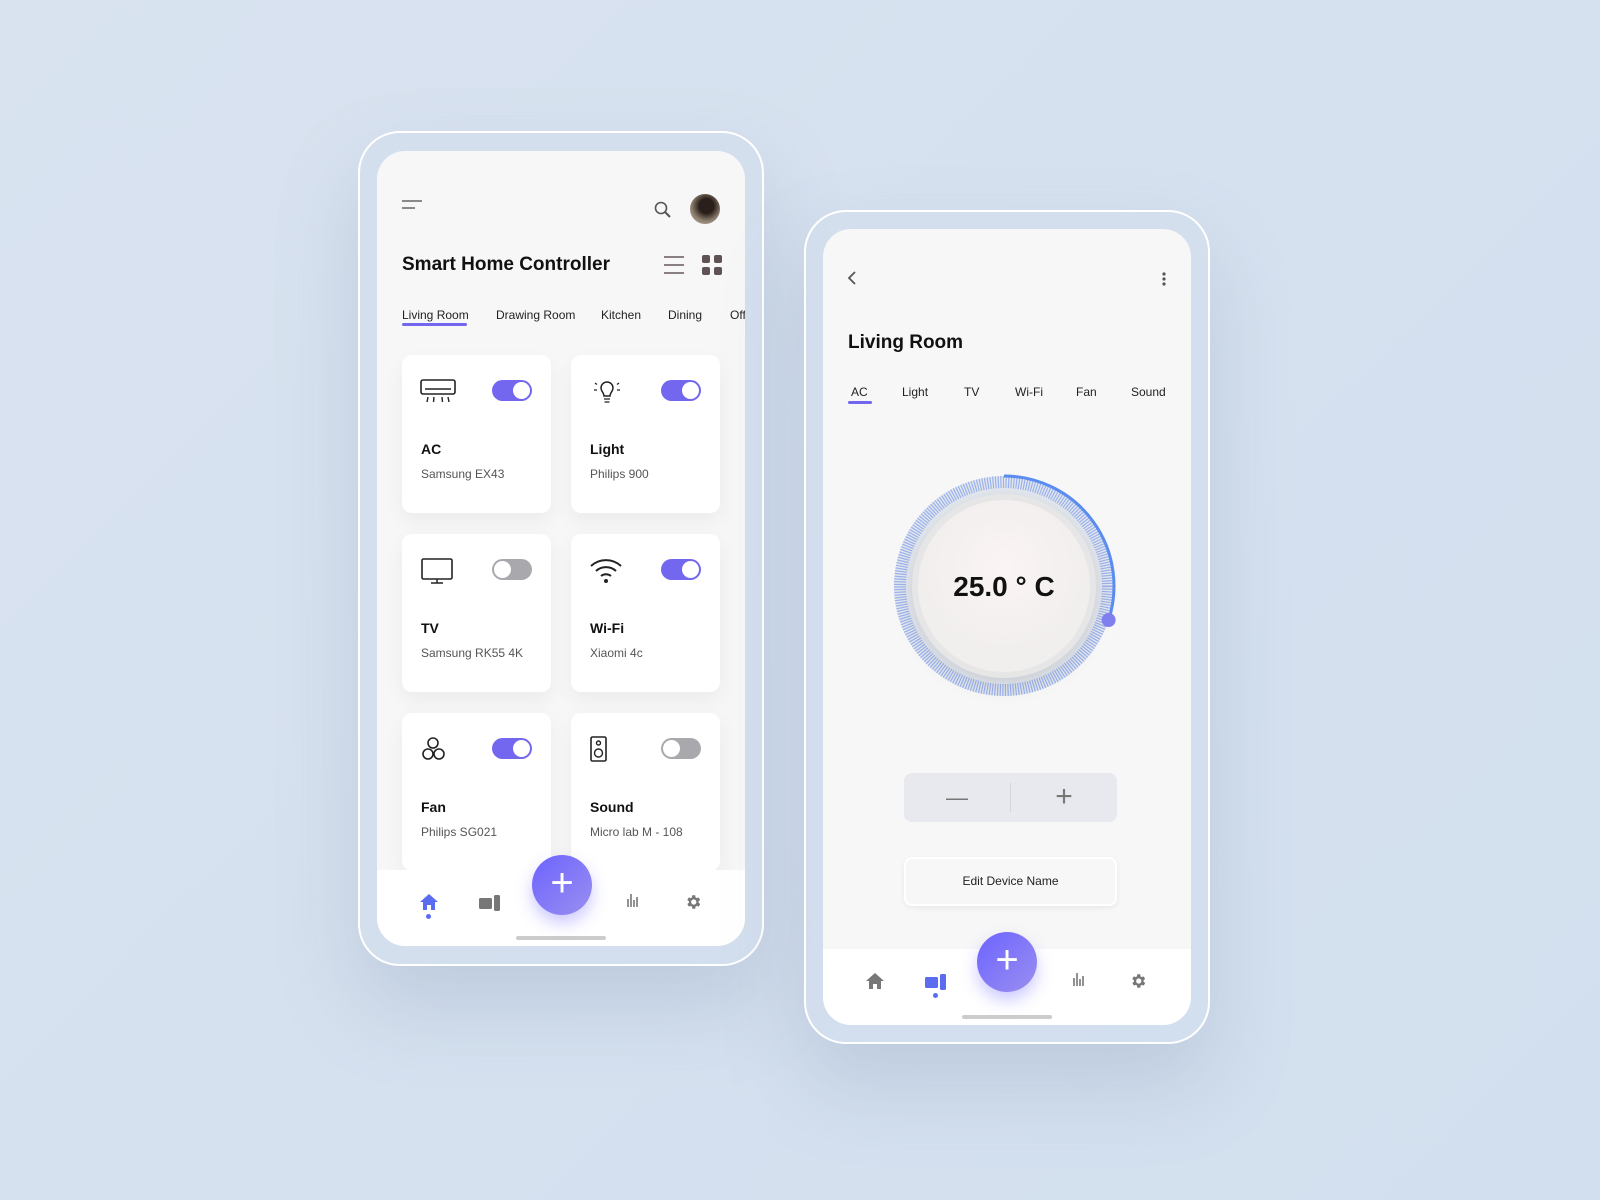 The image size is (1600, 1200). What do you see at coordinates (476, 792) in the screenshot?
I see `device-card-fan: Fan Philips SG021` at bounding box center [476, 792].